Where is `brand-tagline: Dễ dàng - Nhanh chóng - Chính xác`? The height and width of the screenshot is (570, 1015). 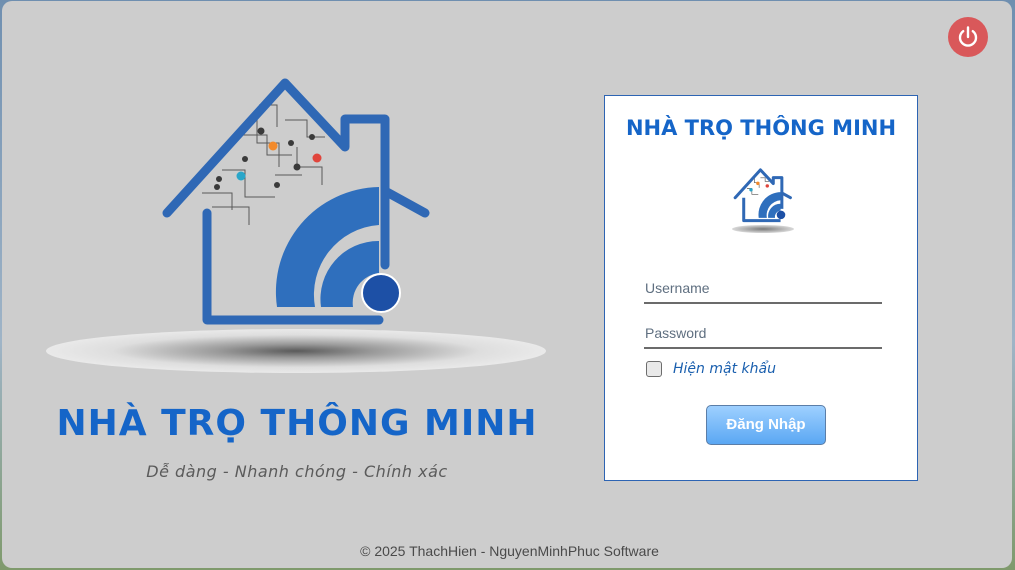
brand-tagline: Dễ dàng - Nhanh chóng - Chính xác is located at coordinates (297, 471).